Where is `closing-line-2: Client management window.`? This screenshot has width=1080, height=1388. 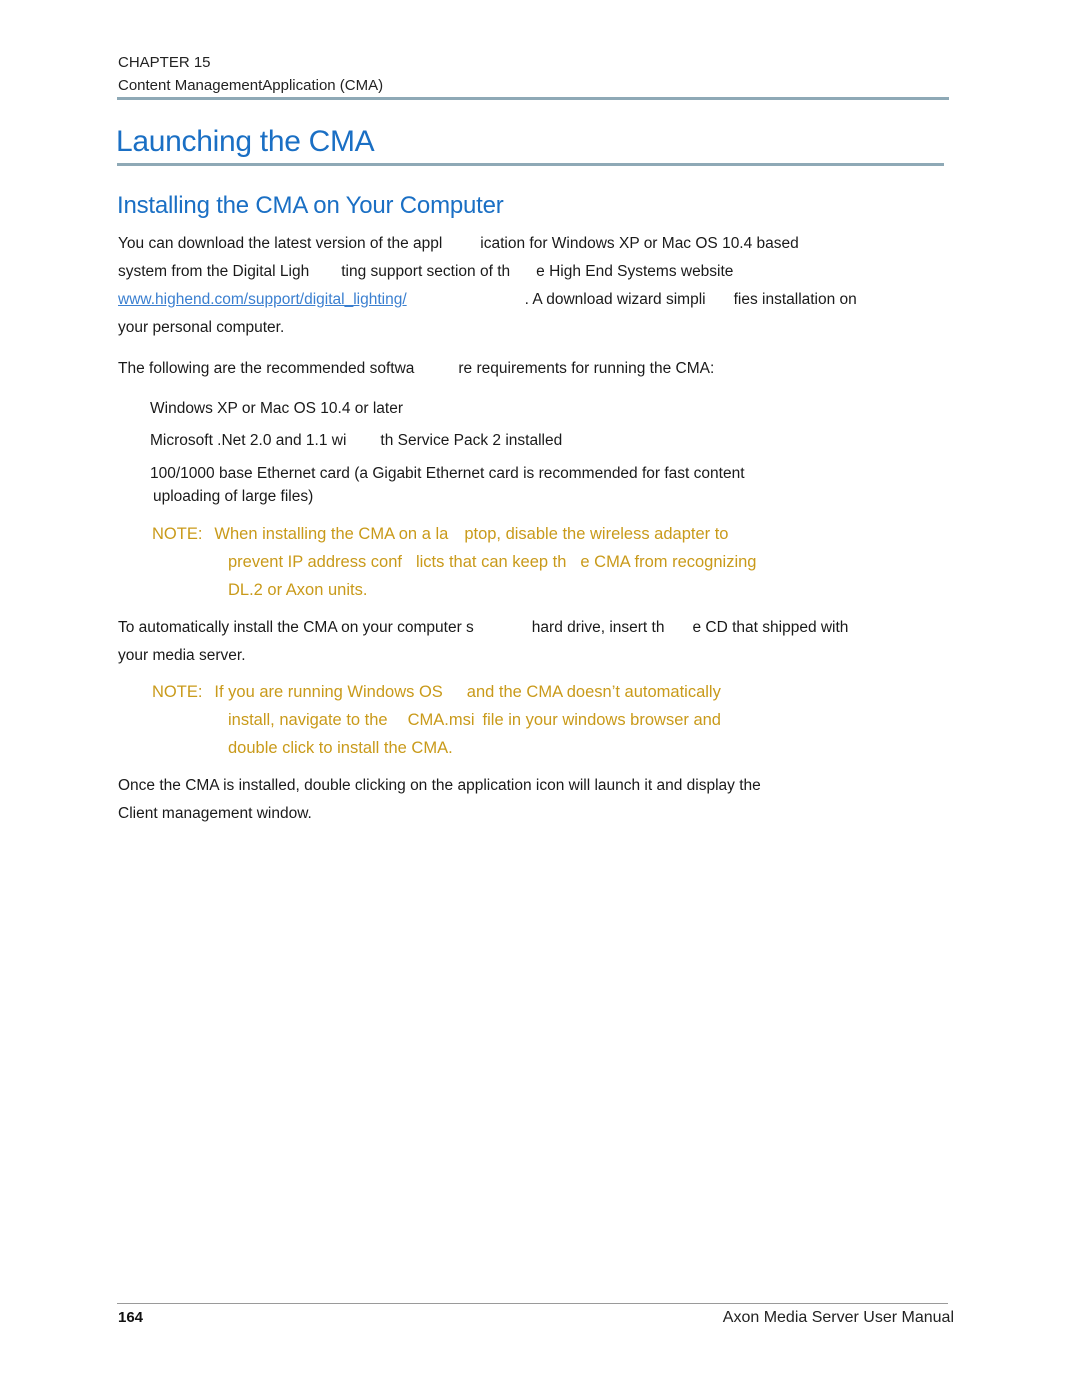
closing-line-2: Client management window. is located at coordinates (215, 813).